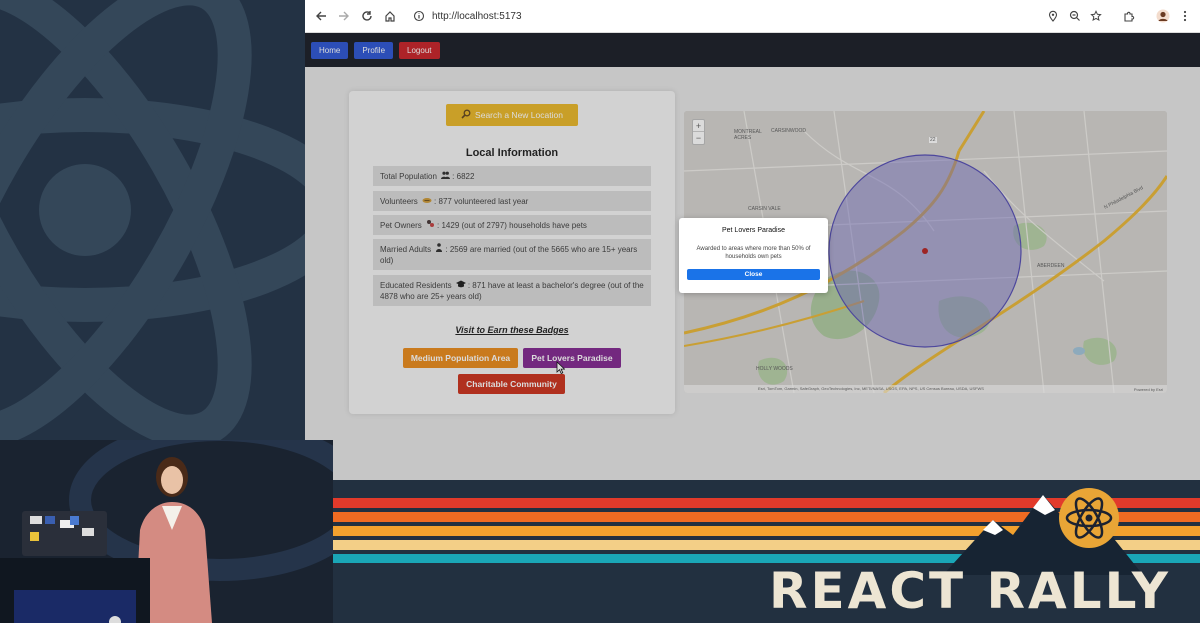  I want to click on back-arrow-icon, so click(321, 16).